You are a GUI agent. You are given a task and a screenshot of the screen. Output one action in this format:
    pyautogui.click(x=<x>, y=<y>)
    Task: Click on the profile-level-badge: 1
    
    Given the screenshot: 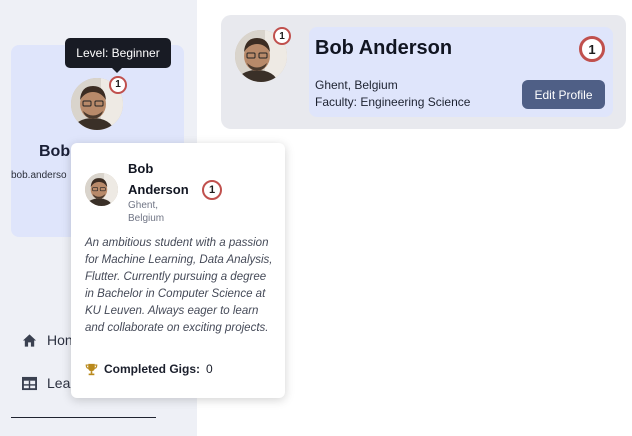 What is the action you would take?
    pyautogui.click(x=592, y=49)
    